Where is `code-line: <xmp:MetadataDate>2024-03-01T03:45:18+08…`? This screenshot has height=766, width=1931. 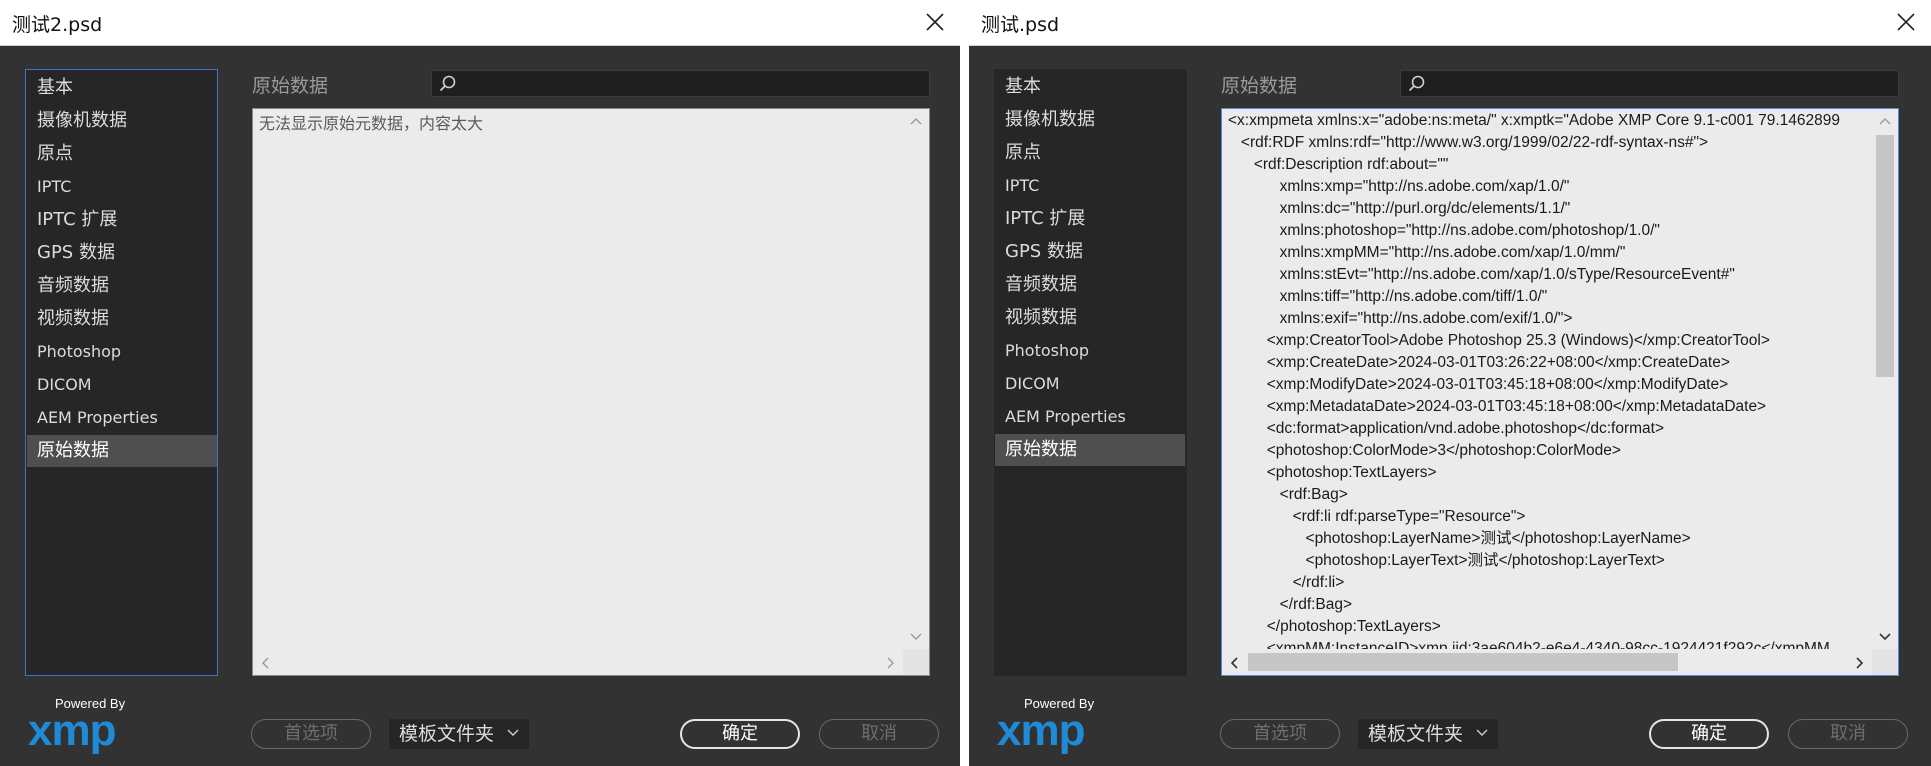 code-line: <xmp:MetadataDate>2024-03-01T03:45:18+08… is located at coordinates (1497, 406).